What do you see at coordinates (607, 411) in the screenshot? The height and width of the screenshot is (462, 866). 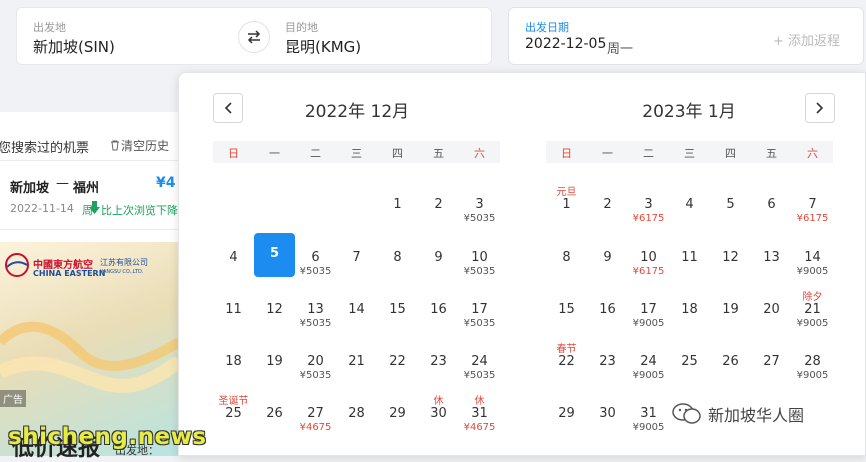 I see `date-cell: 30` at bounding box center [607, 411].